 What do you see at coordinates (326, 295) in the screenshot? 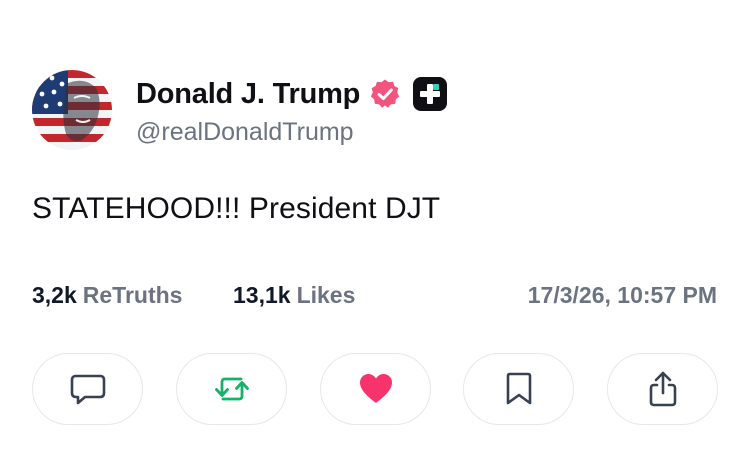
I see `likes-label: Likes` at bounding box center [326, 295].